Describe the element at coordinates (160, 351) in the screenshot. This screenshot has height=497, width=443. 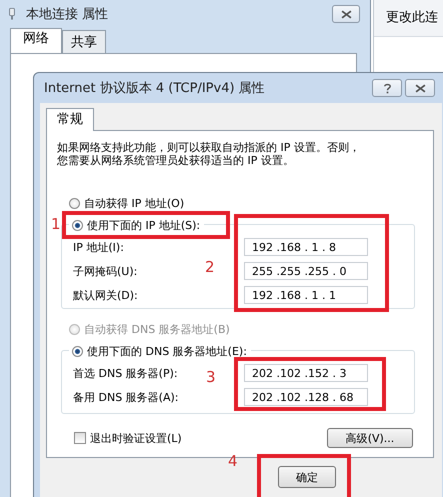
I see `radio-option: 使用下面的 DNS 服务器地址(E):` at that location.